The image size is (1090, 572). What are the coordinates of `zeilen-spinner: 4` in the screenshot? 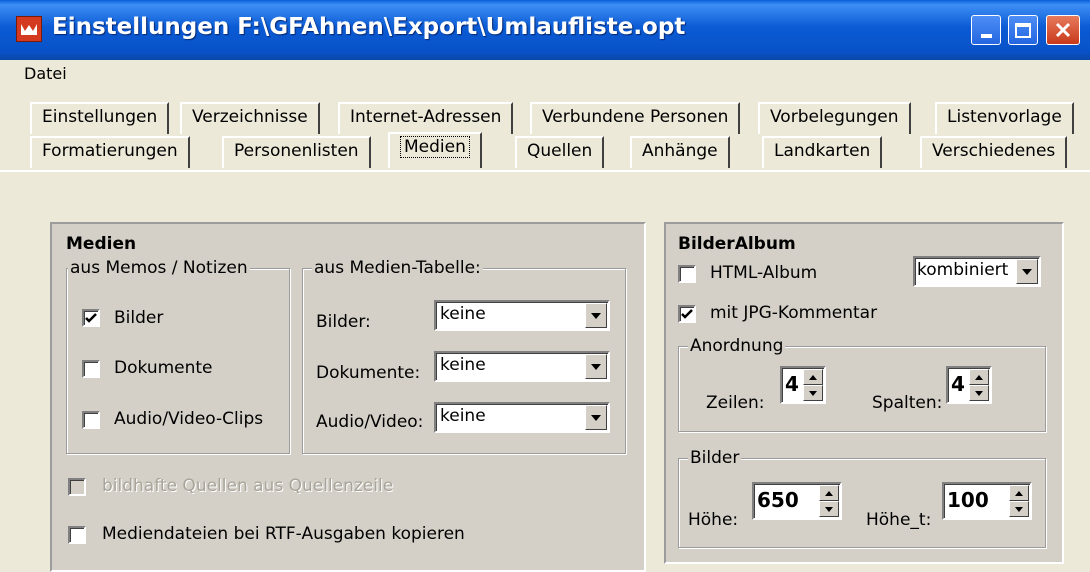 It's located at (803, 385).